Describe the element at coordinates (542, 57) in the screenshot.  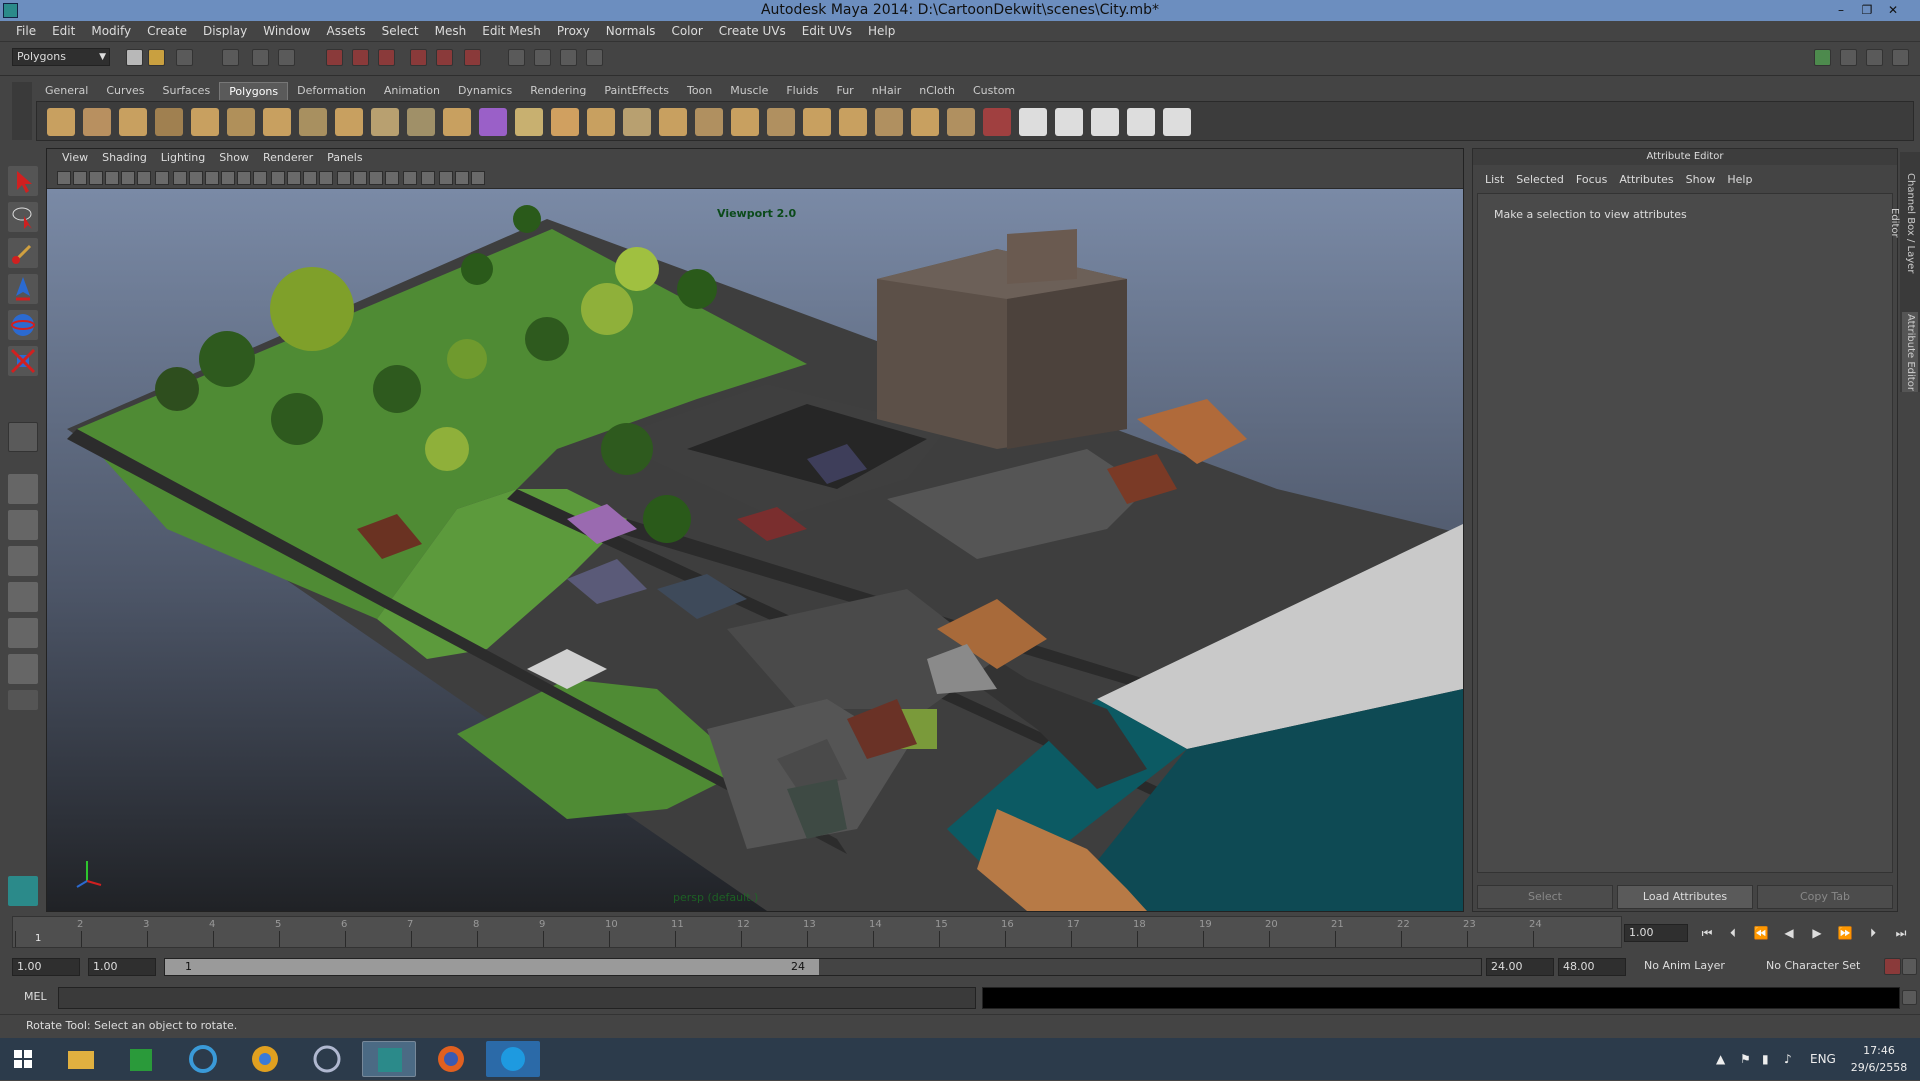
I see `render-current-icon` at that location.